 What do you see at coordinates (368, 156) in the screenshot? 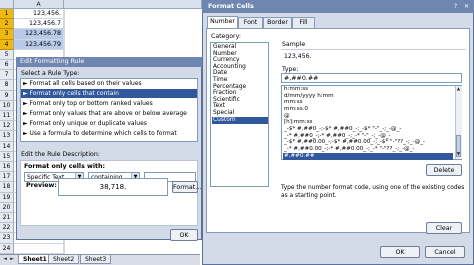
I see `format-code-item: #,##0.##` at bounding box center [368, 156].